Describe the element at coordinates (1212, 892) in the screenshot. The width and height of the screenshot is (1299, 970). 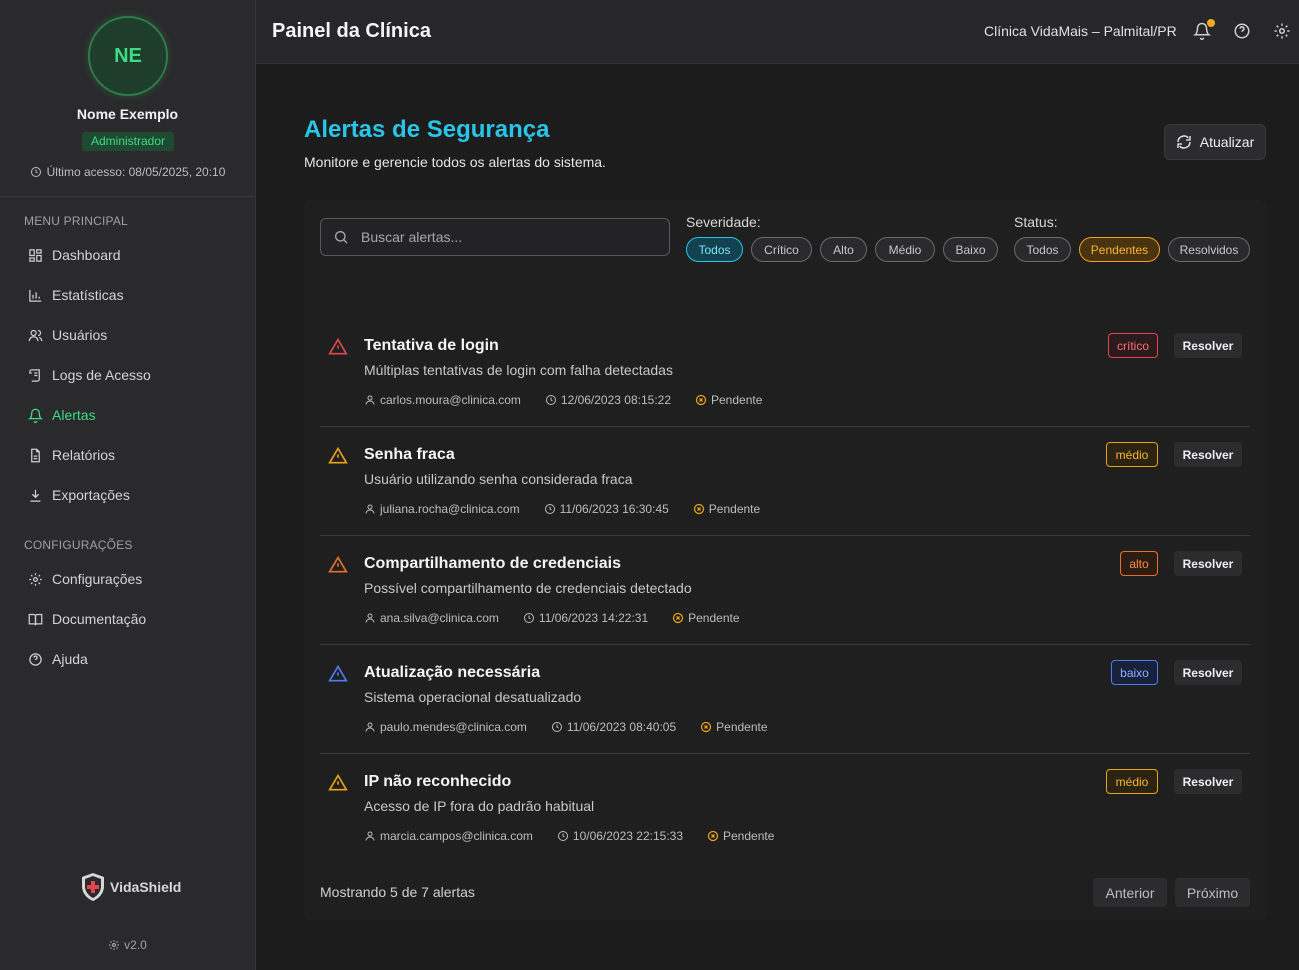
I see `next-page-button: Próximo` at that location.